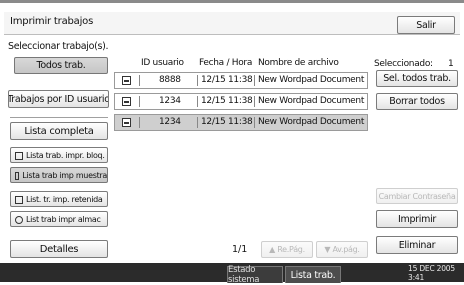  Describe the element at coordinates (426, 25) in the screenshot. I see `exit-button: Salir` at that location.